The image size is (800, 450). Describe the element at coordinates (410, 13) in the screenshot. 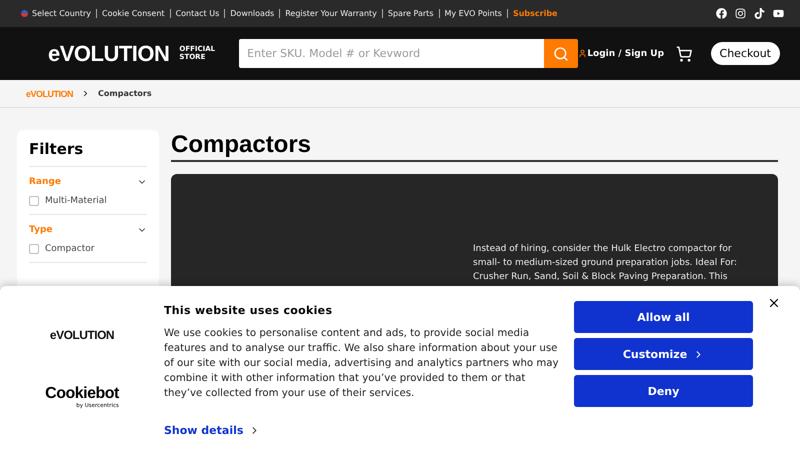

I see `top-link: Spare Parts` at that location.